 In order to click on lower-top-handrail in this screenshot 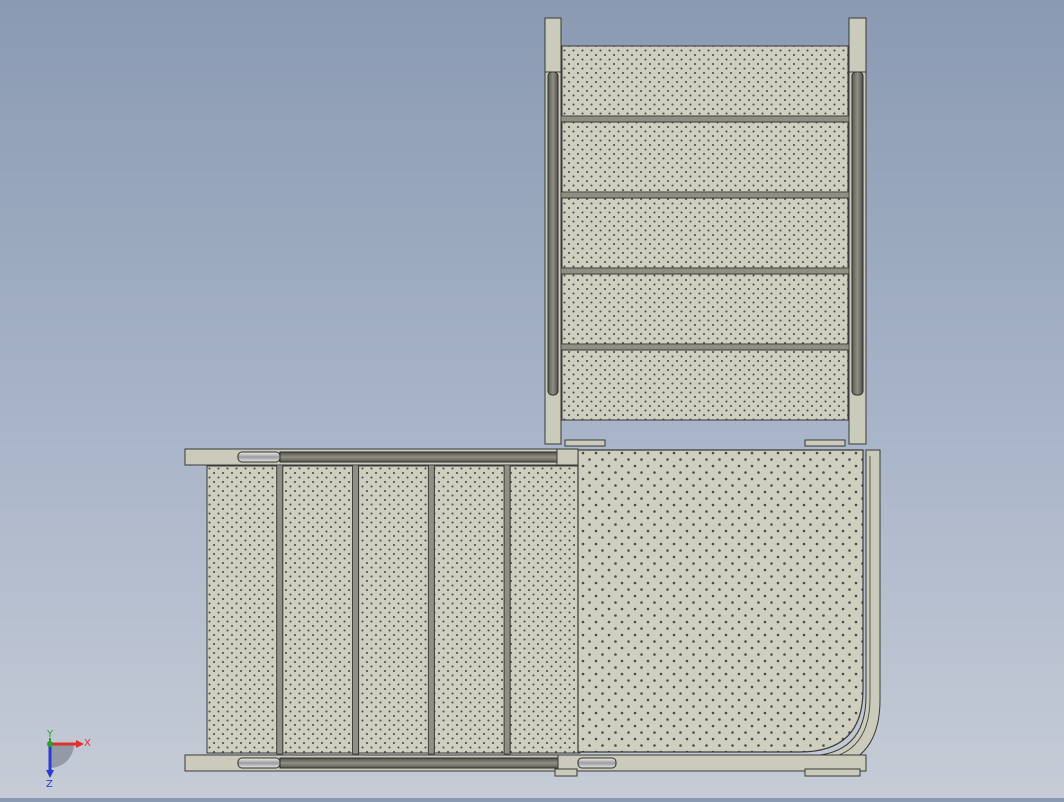, I will do `click(419, 457)`.